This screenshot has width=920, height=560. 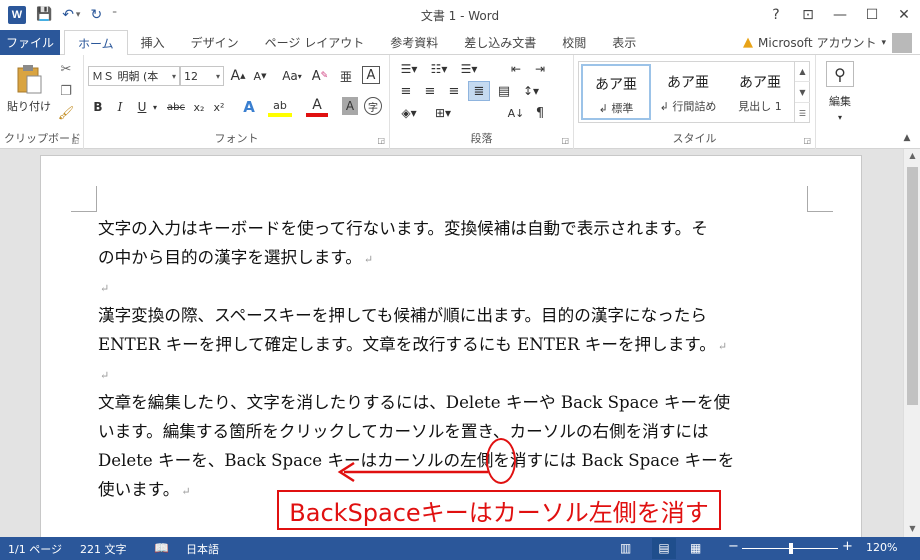 I want to click on underline-button: U, so click(x=142, y=107).